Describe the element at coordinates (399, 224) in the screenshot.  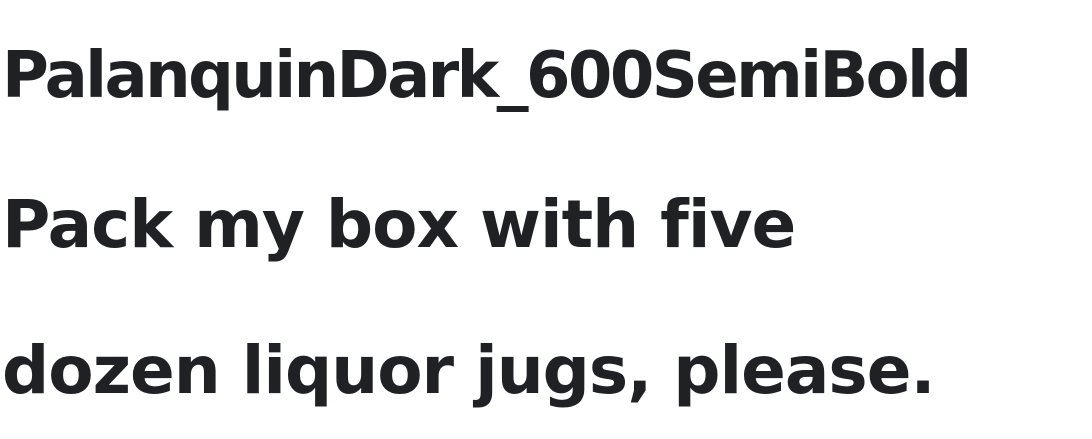
I see `sample-text-line-1: Pack my box with five` at that location.